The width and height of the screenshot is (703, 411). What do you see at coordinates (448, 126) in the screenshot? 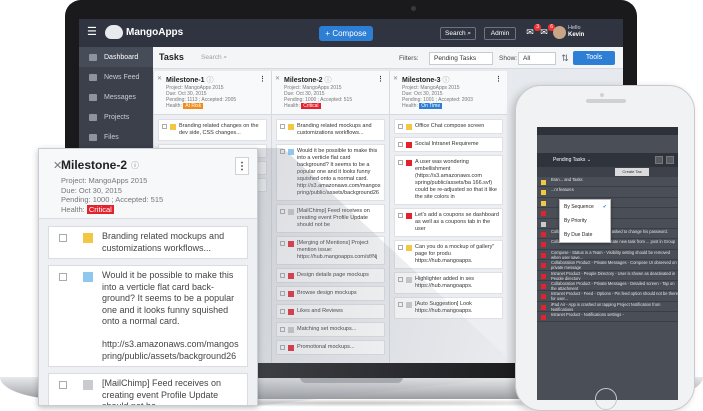
I see `task-card: Office Chat compose screen` at bounding box center [448, 126].